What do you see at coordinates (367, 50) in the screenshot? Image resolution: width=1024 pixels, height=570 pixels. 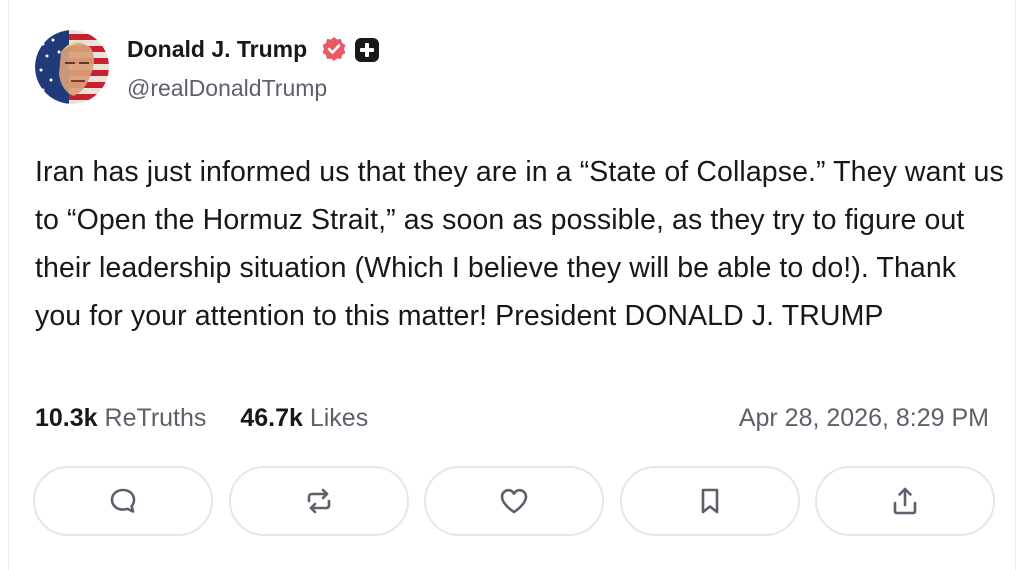 I see `plus-badge-icon` at bounding box center [367, 50].